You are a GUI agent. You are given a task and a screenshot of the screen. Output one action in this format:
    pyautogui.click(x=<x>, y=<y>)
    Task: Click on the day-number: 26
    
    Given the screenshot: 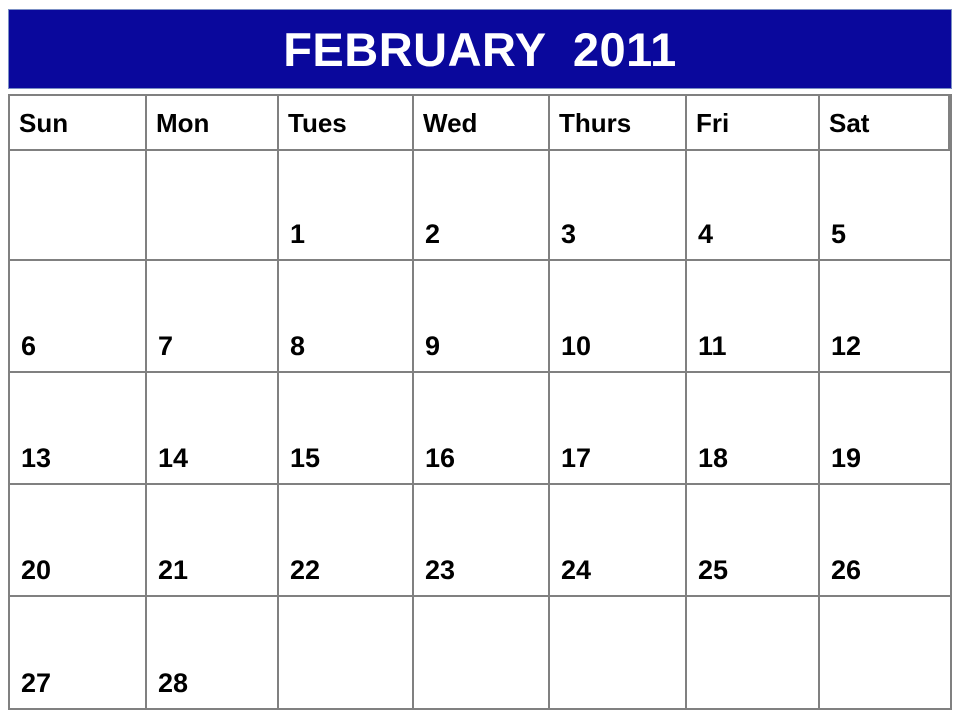 What is the action you would take?
    pyautogui.click(x=846, y=570)
    